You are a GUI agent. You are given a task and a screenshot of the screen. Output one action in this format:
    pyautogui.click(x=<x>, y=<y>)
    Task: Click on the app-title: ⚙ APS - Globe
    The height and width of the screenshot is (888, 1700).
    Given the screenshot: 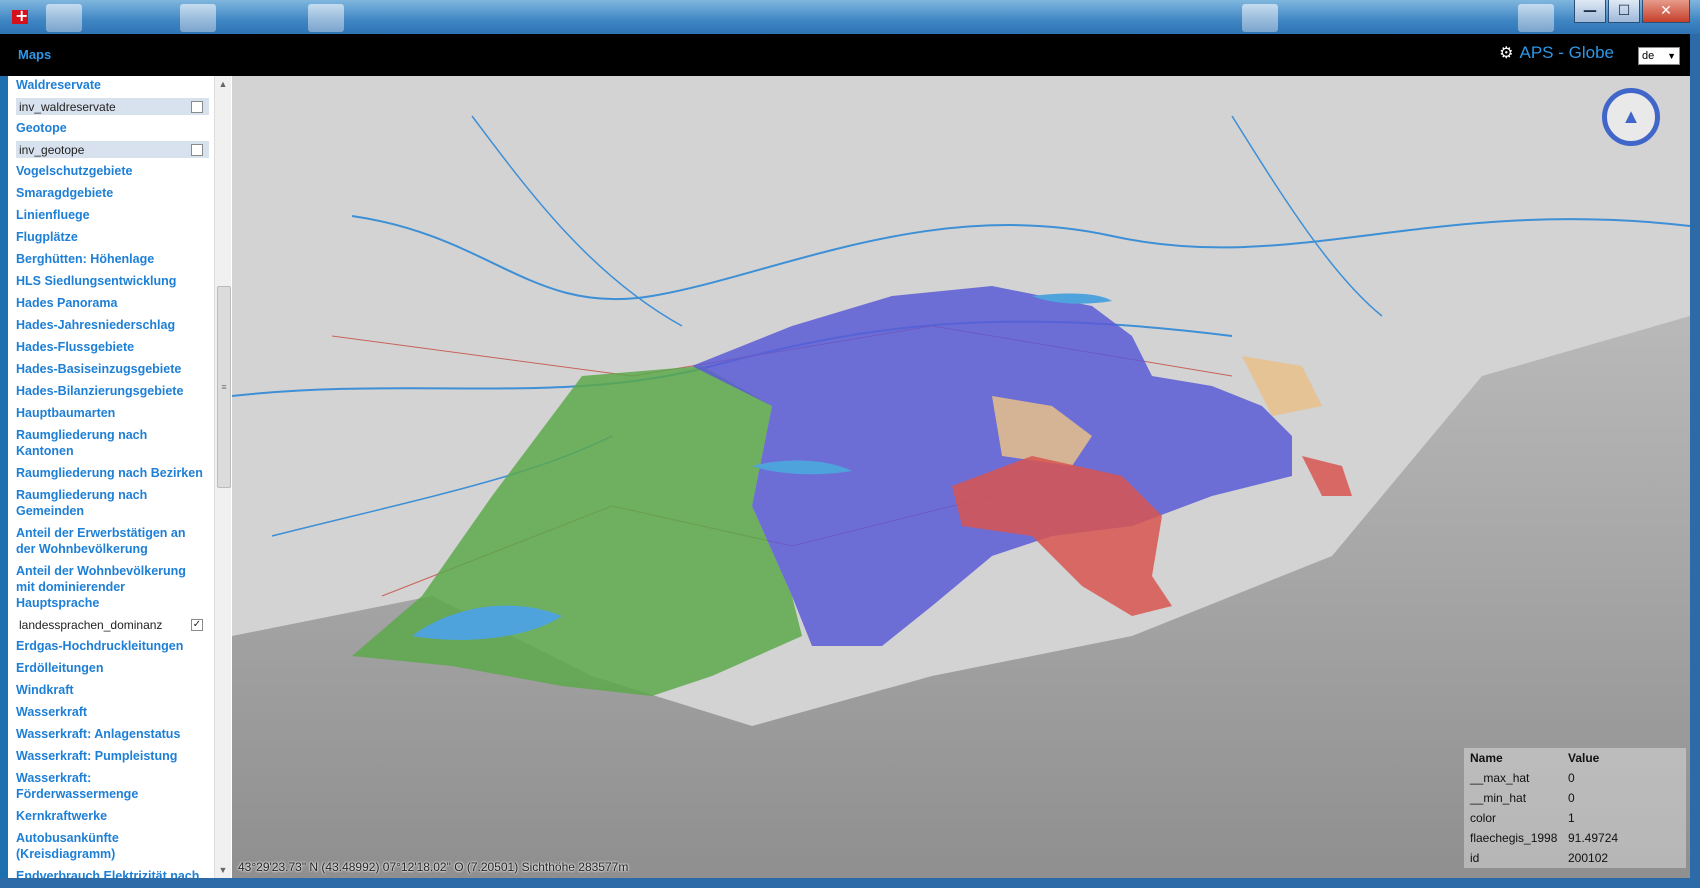 What is the action you would take?
    pyautogui.click(x=1556, y=53)
    